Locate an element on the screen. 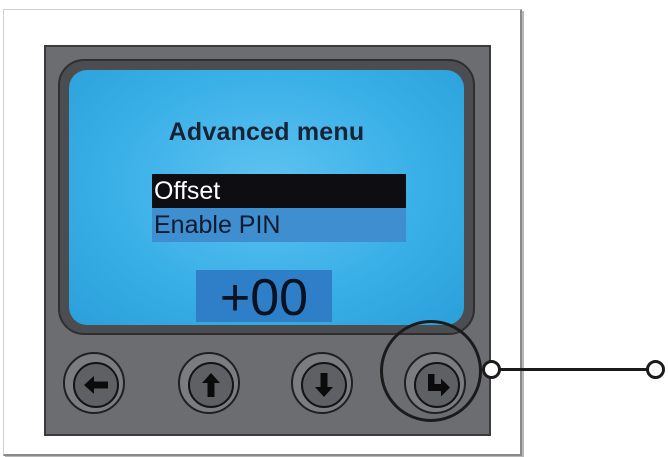 The height and width of the screenshot is (457, 668). arrow-down-icon is located at coordinates (324, 385).